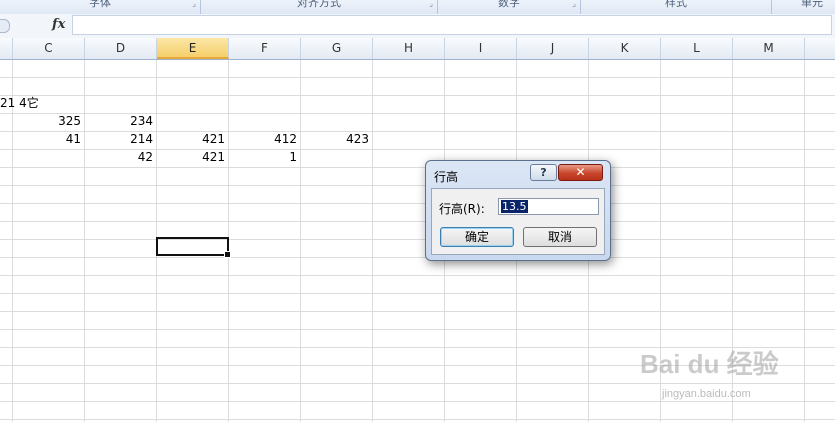 This screenshot has width=835, height=422. I want to click on row-height-input: 13.5, so click(548, 206).